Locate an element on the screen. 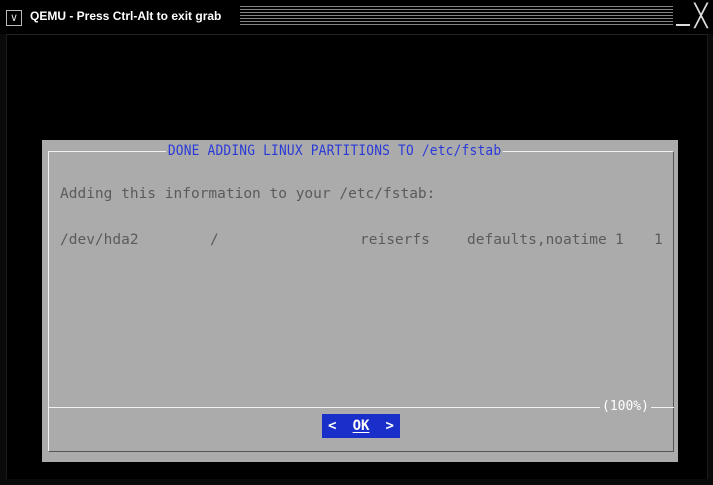 The image size is (713, 485). ok-button-label: OK is located at coordinates (361, 426).